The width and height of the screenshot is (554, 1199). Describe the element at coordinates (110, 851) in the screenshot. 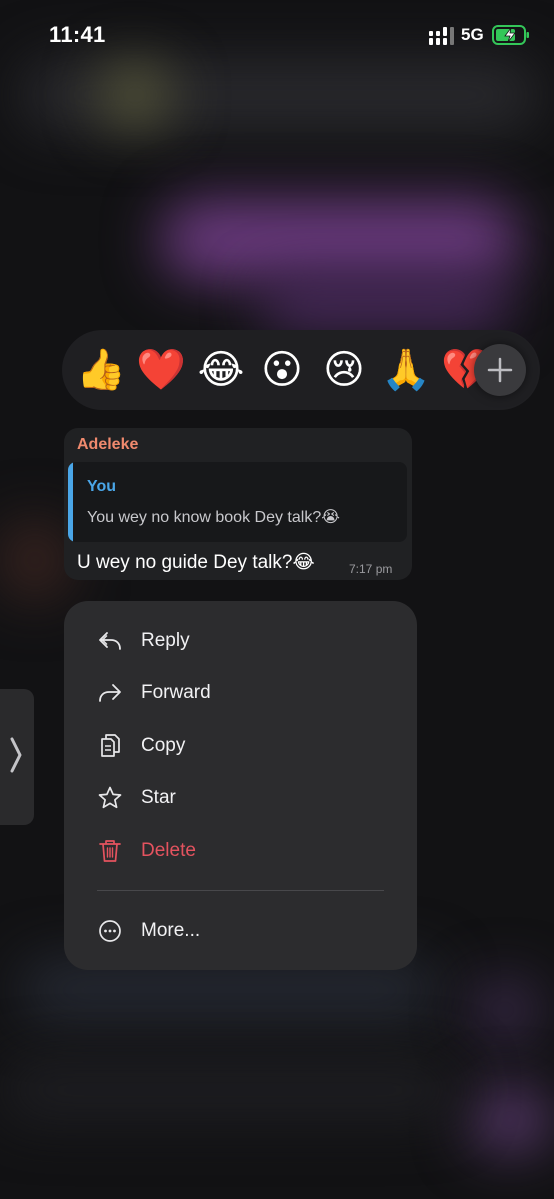

I see `trash-icon` at that location.